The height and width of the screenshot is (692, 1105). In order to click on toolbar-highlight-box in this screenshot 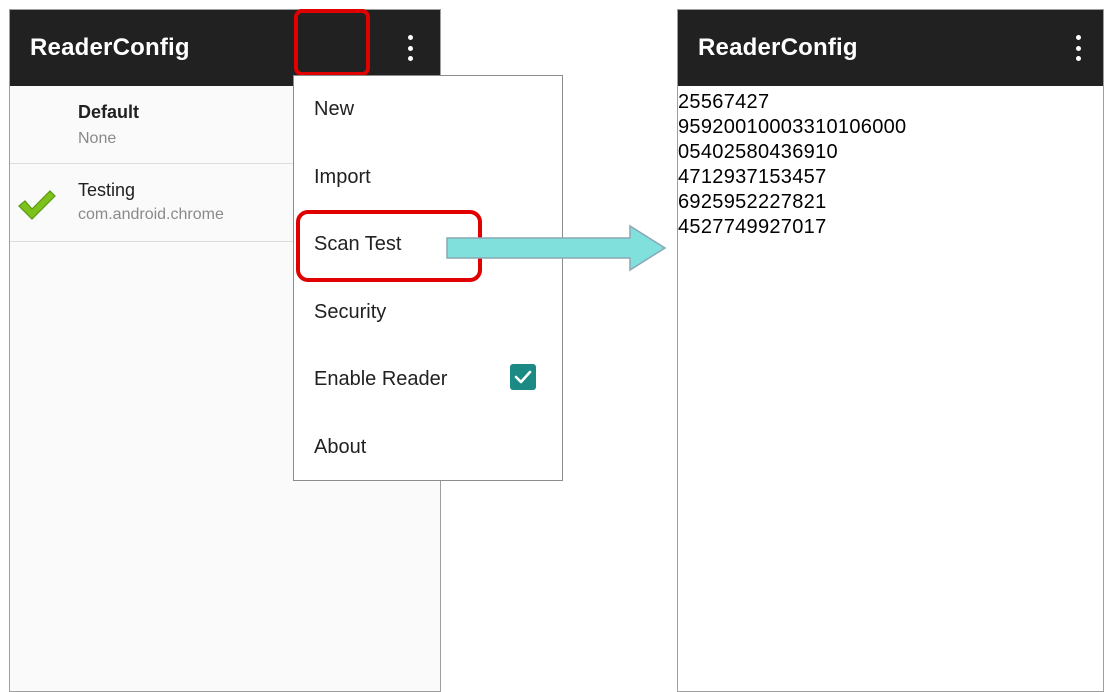, I will do `click(332, 42)`.